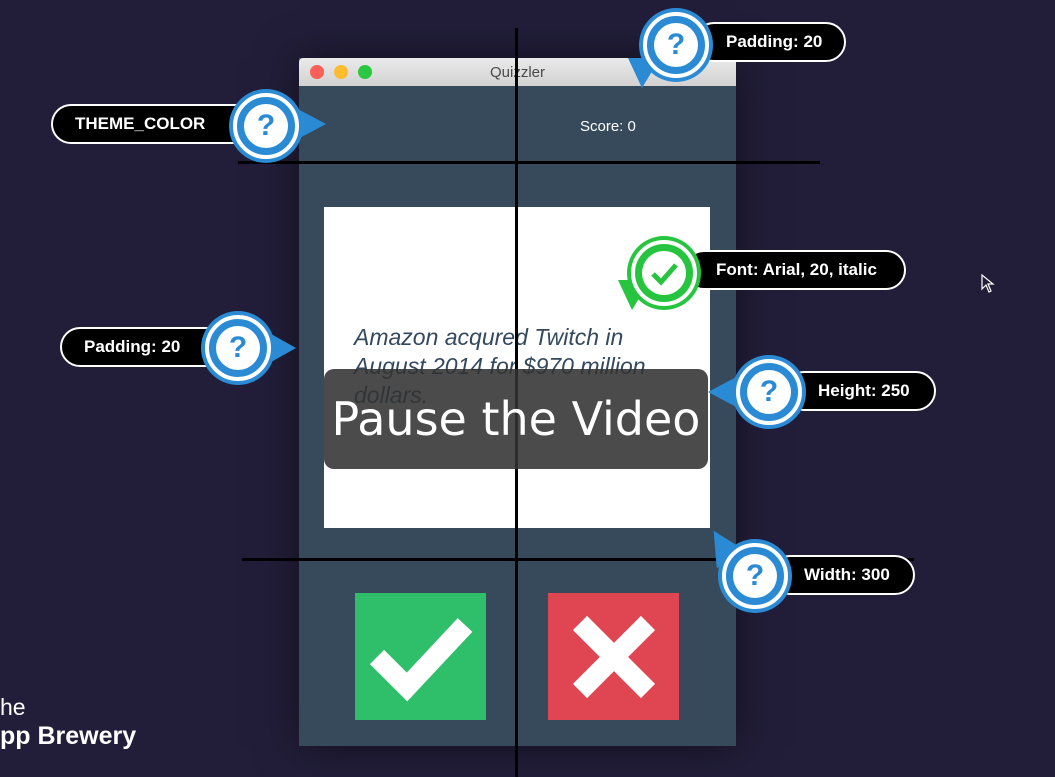 The height and width of the screenshot is (777, 1055). I want to click on branding-line-1: he, so click(13, 707).